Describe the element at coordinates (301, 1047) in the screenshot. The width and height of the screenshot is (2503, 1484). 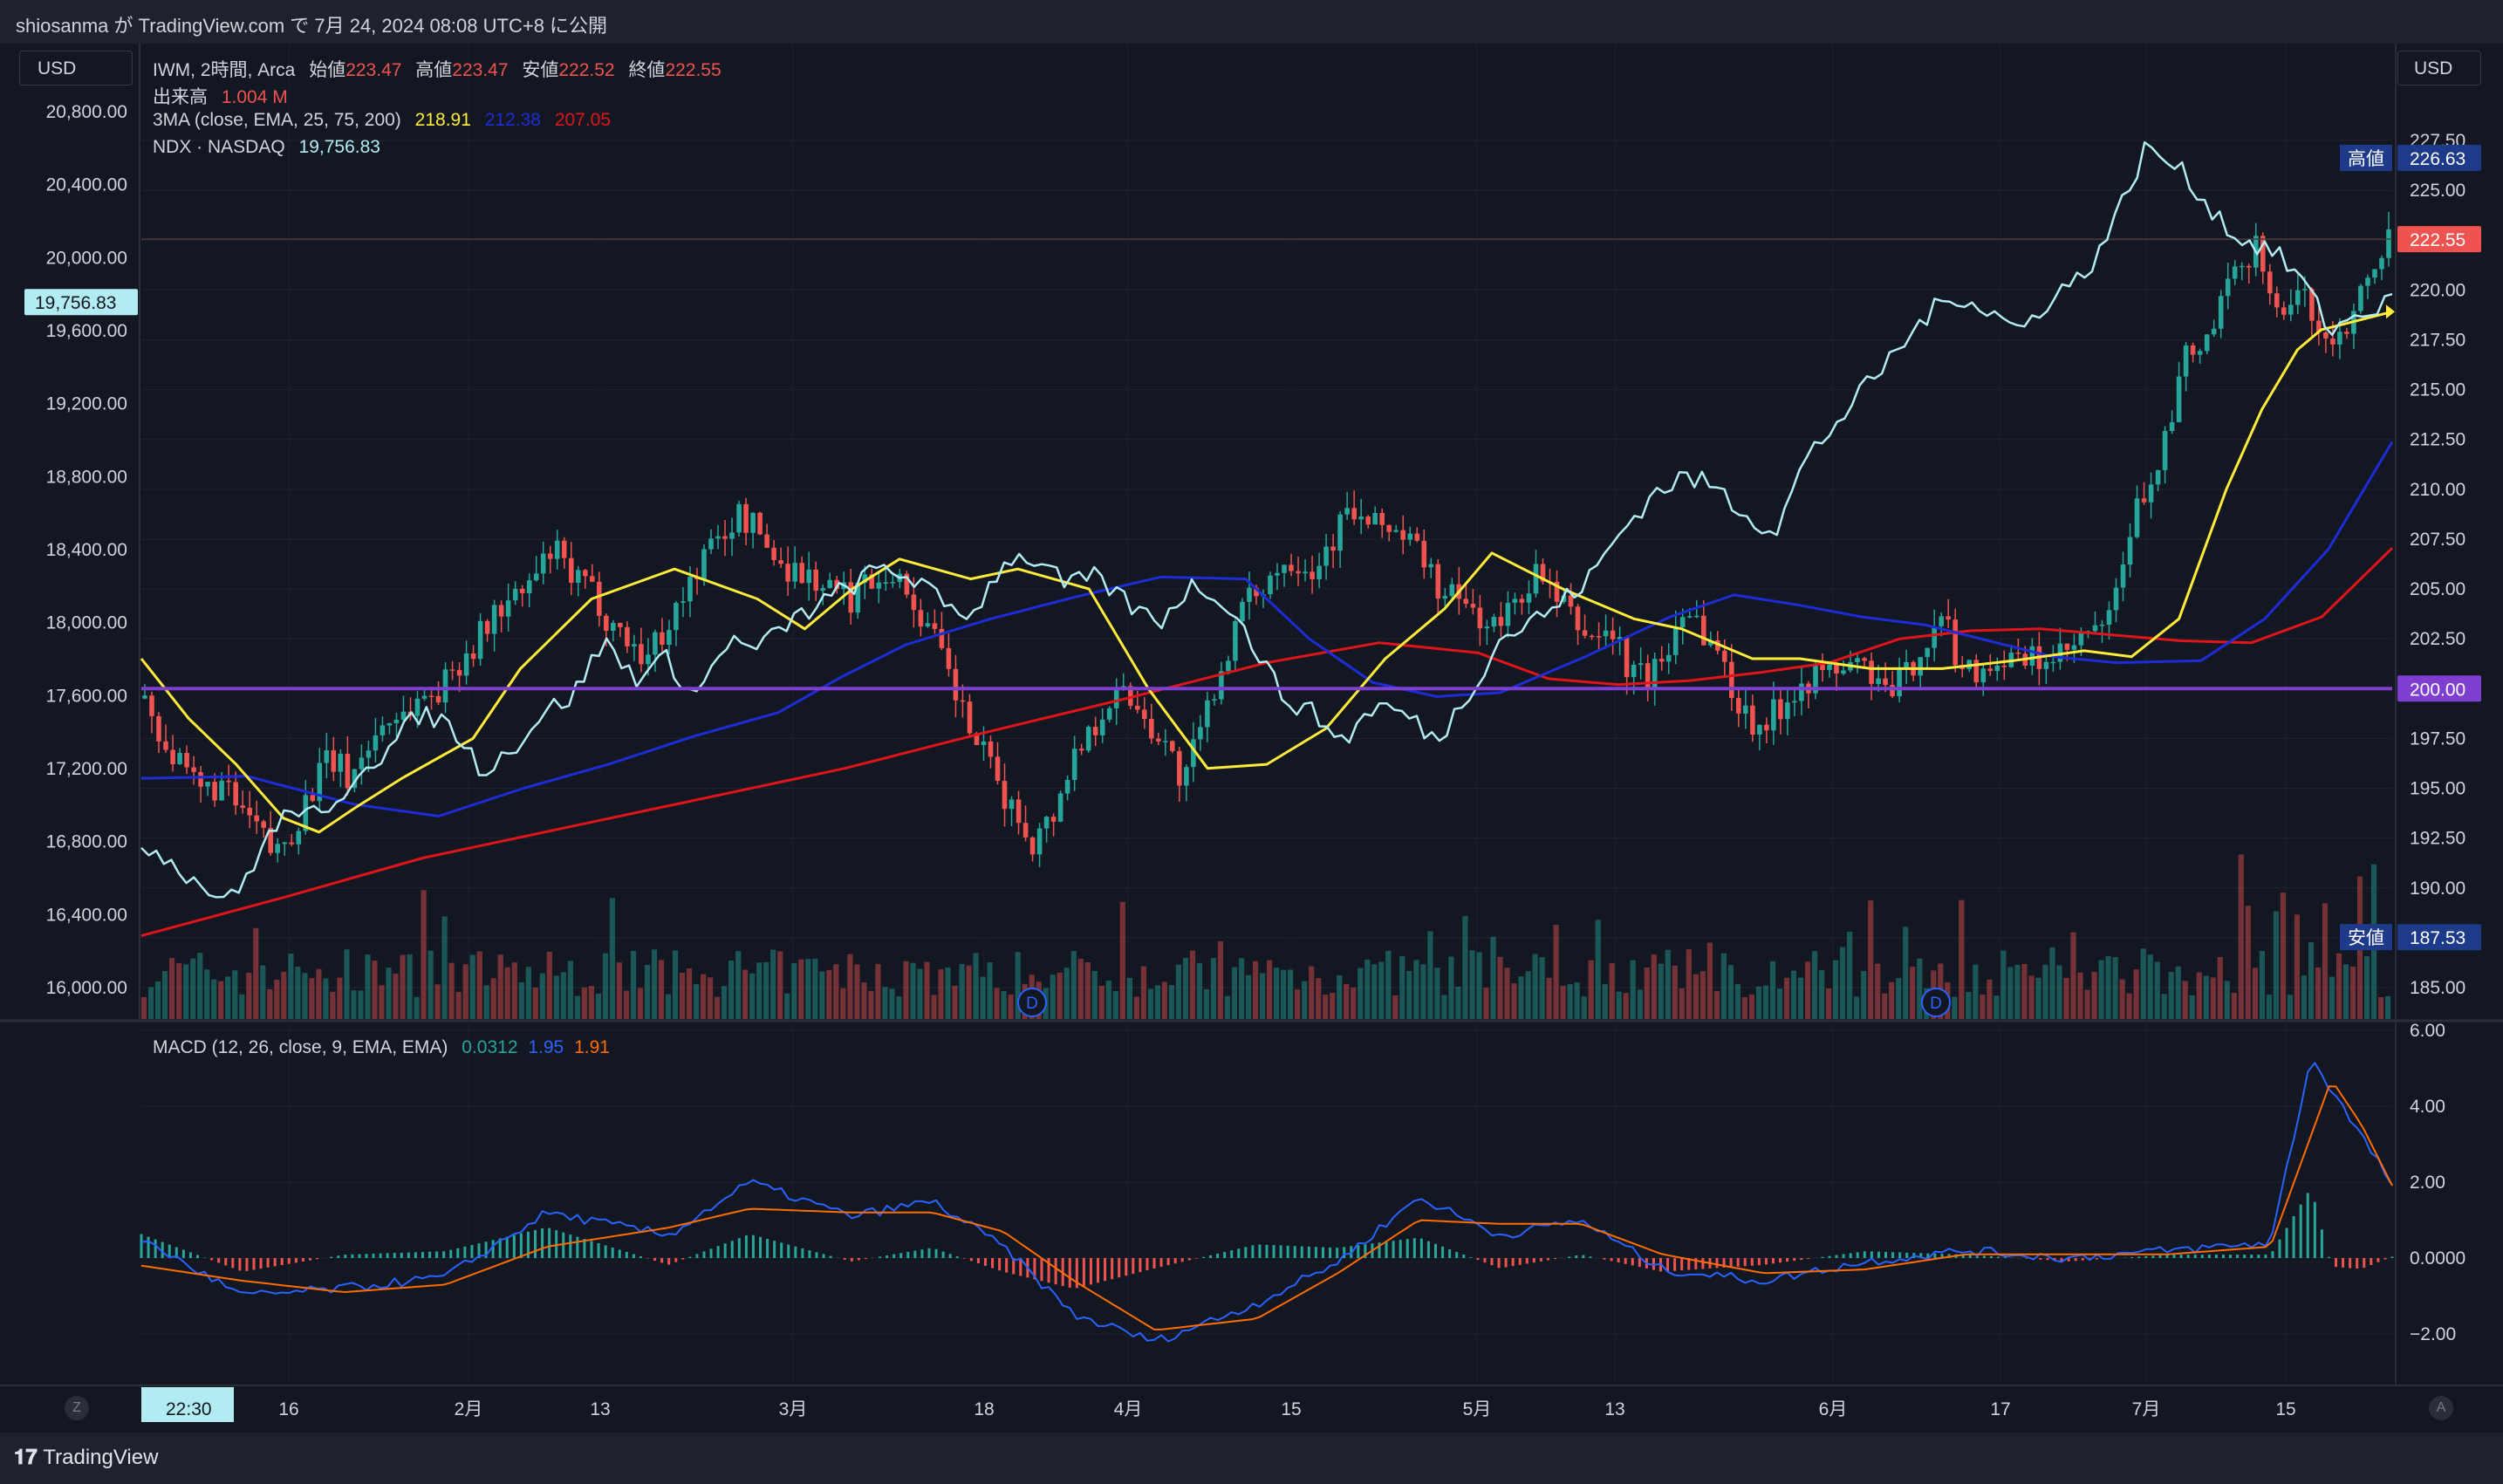
I see `macd-label: MACD (12, 26, close, 9, EMA, EMA)` at that location.